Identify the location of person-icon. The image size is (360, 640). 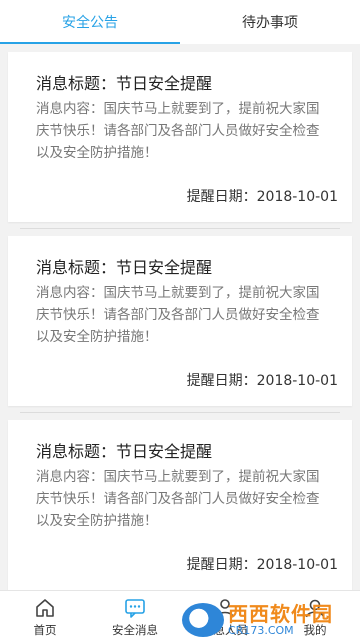
(225, 608).